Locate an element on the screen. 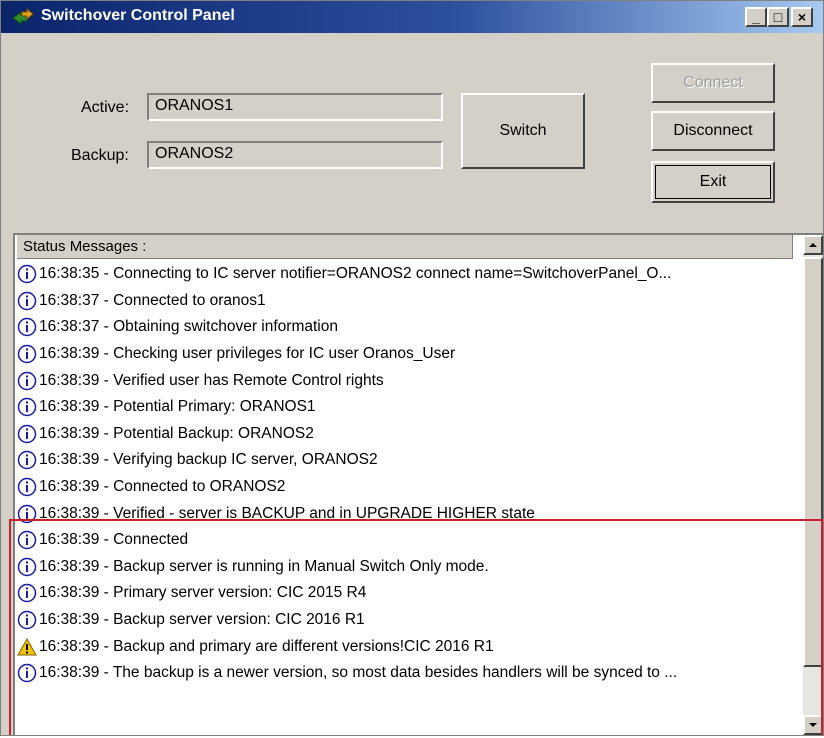 This screenshot has width=824, height=738. switch-button-label: Switch is located at coordinates (523, 130).